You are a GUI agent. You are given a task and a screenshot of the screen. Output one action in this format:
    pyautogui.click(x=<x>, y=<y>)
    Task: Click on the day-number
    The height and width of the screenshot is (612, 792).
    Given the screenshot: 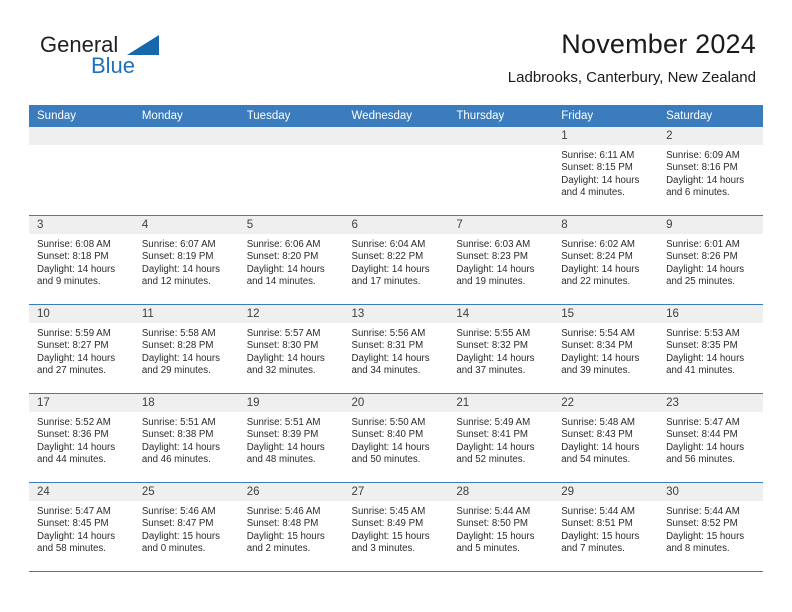 What is the action you would take?
    pyautogui.click(x=186, y=136)
    